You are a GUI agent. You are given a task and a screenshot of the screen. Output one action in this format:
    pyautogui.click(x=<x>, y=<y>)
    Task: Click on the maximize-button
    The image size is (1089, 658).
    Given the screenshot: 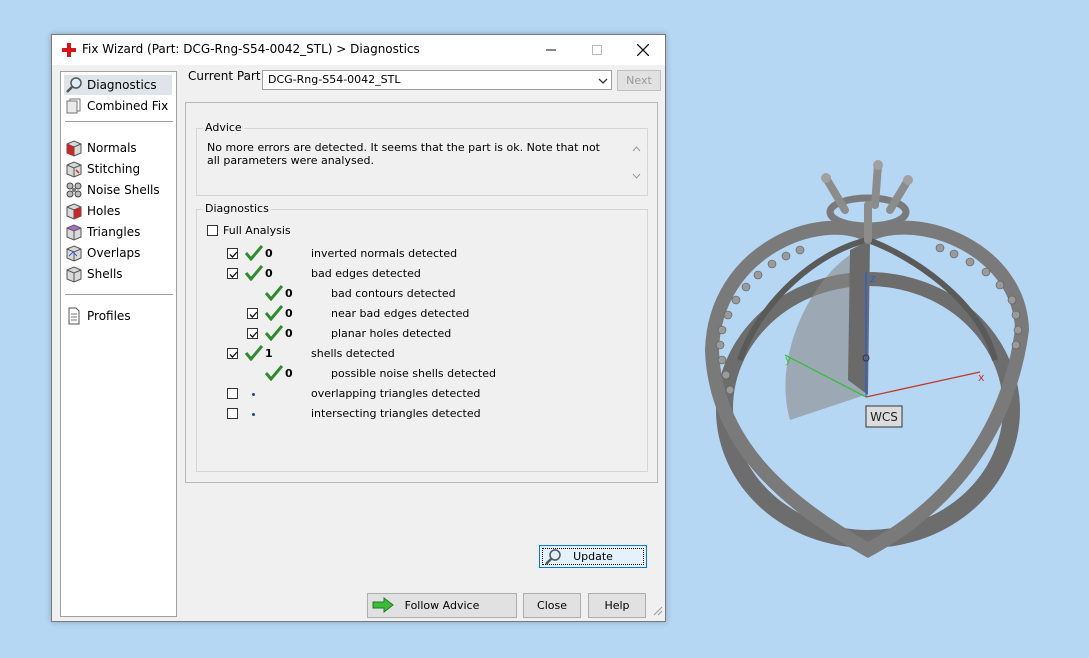 What is the action you would take?
    pyautogui.click(x=597, y=50)
    